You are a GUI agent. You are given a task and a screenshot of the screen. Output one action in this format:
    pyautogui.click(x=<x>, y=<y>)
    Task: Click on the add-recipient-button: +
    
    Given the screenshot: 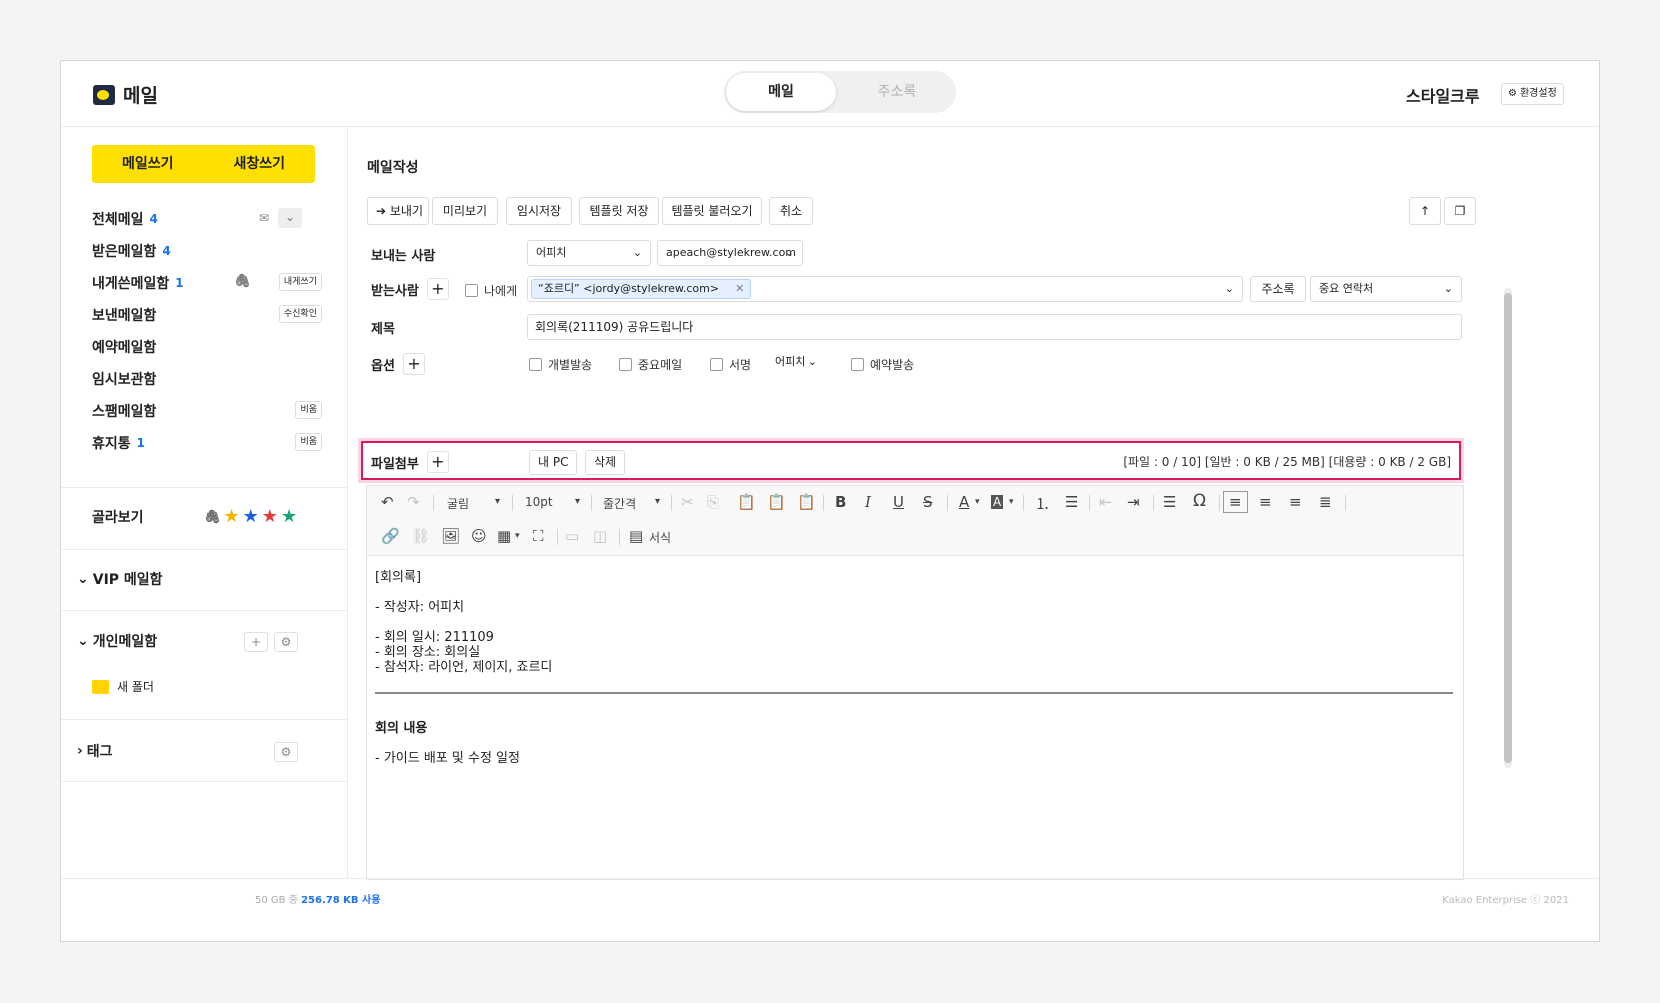 What is the action you would take?
    pyautogui.click(x=437, y=289)
    